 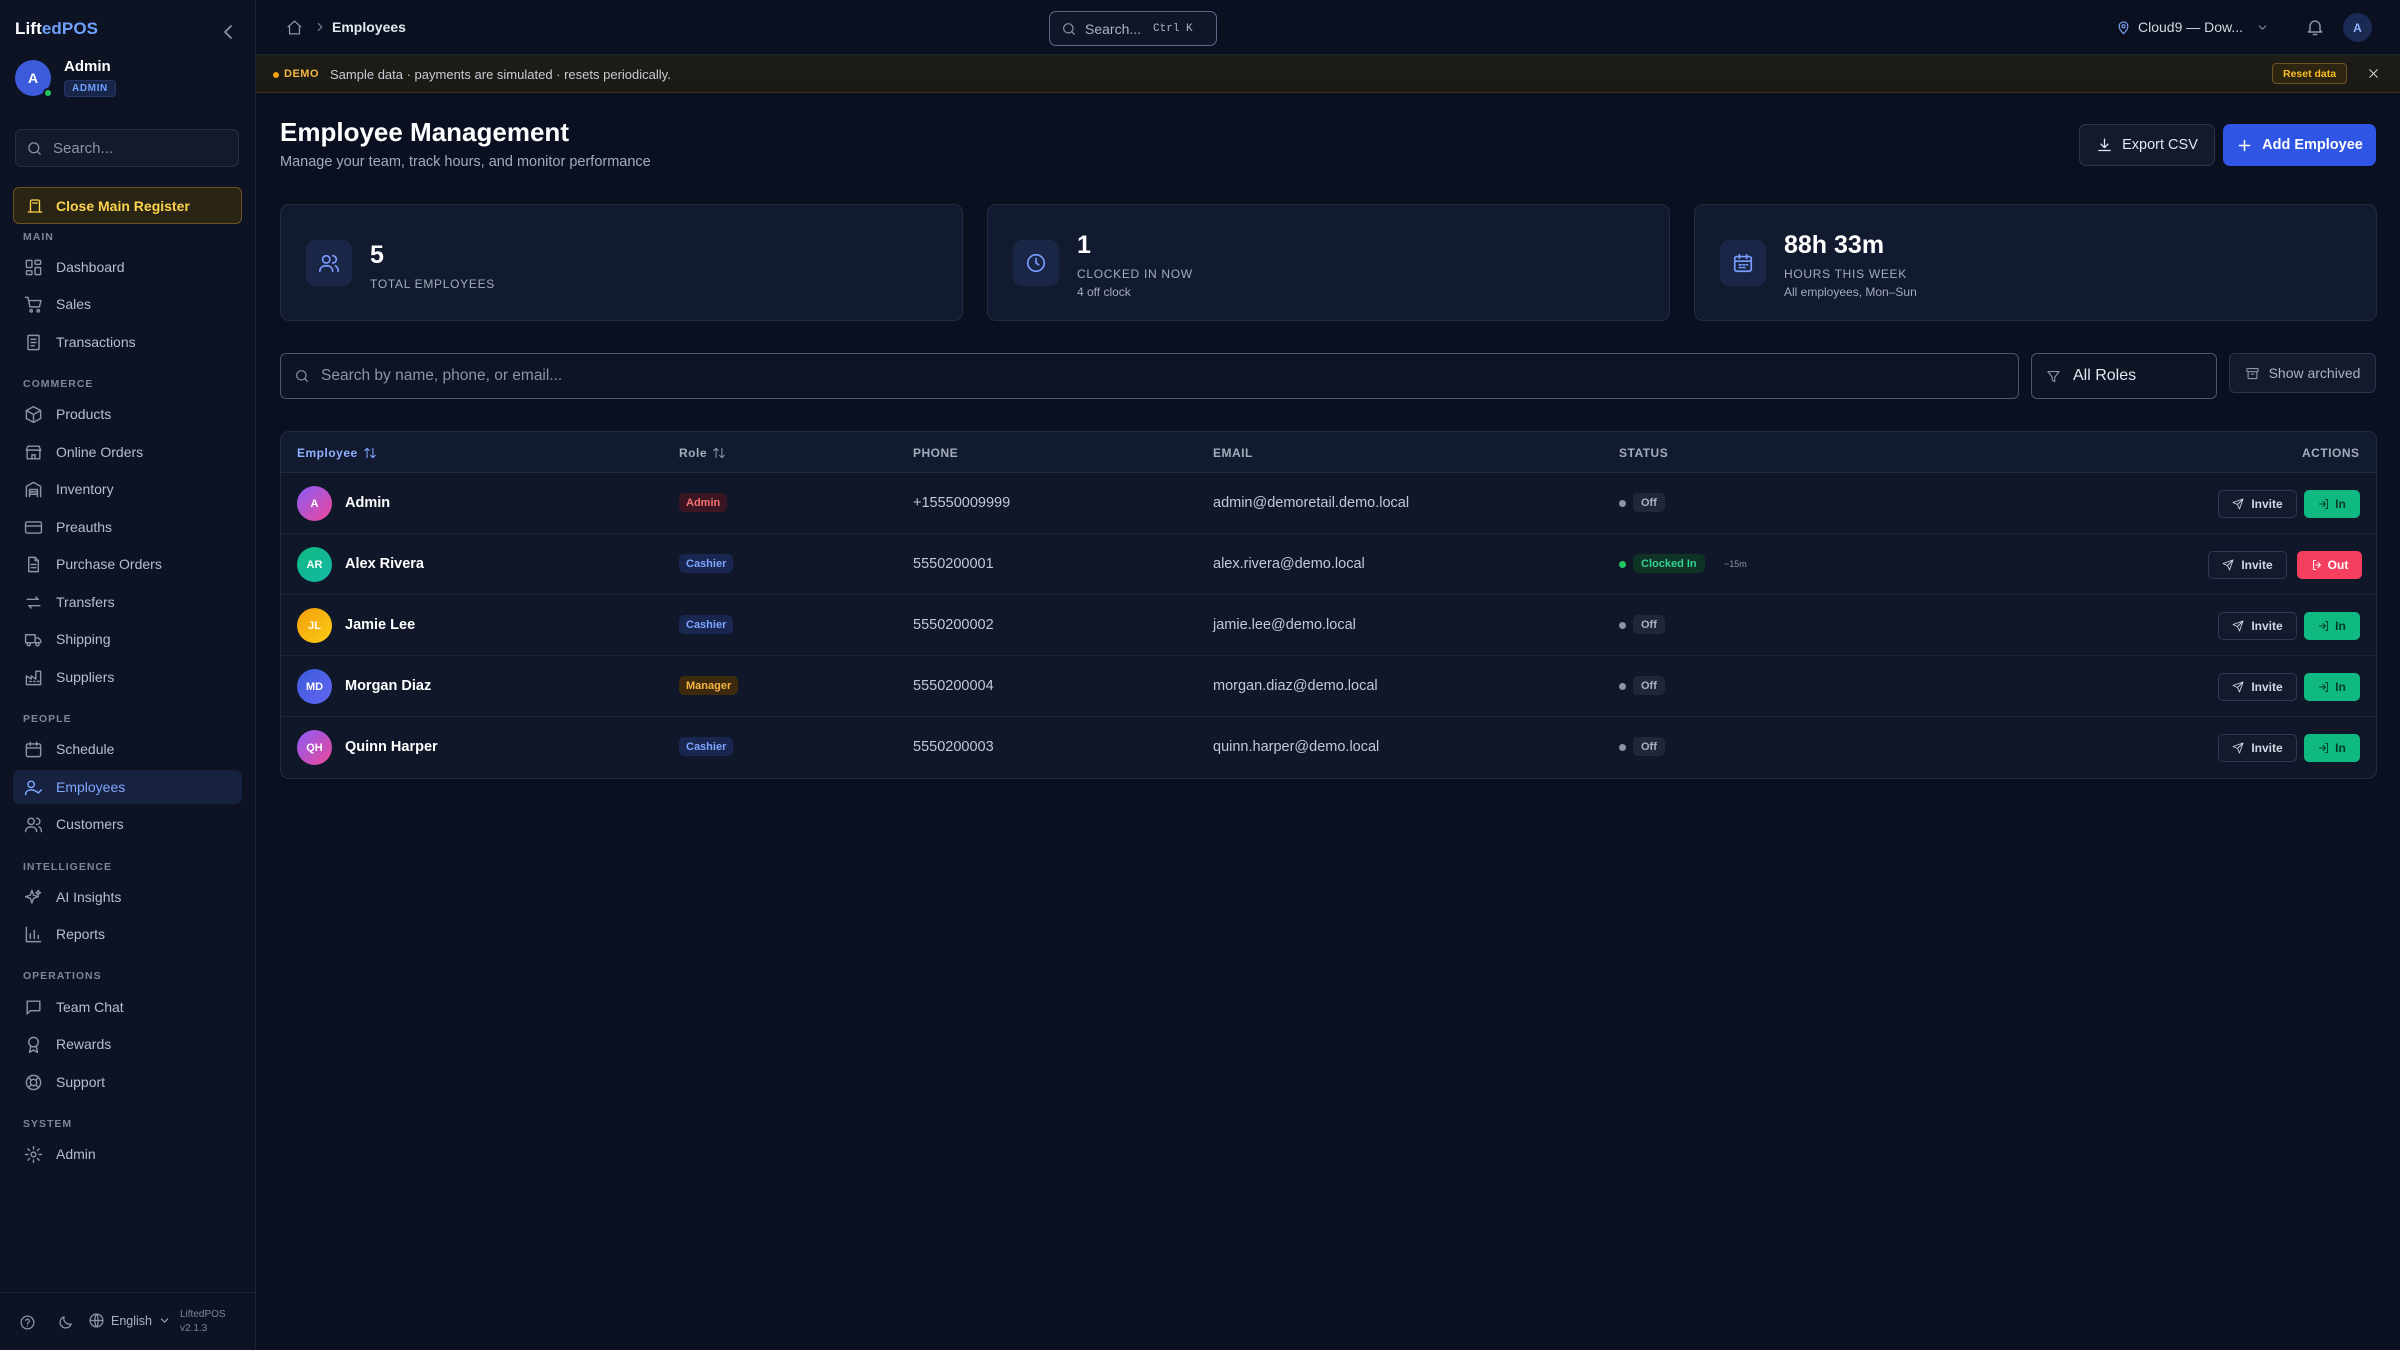 I want to click on theme-toggle-moon-icon, so click(x=65, y=1322).